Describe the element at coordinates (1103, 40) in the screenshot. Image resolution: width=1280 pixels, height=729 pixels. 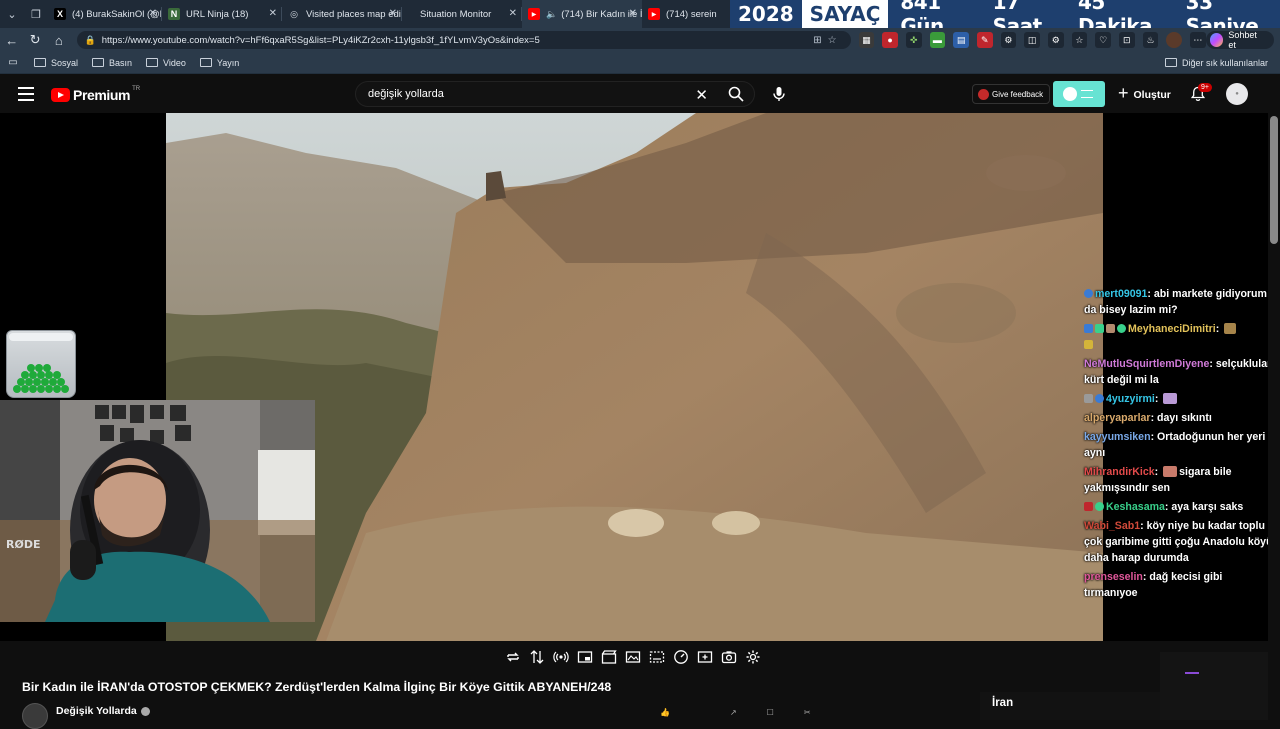
I see `shield-icon: ♡` at that location.